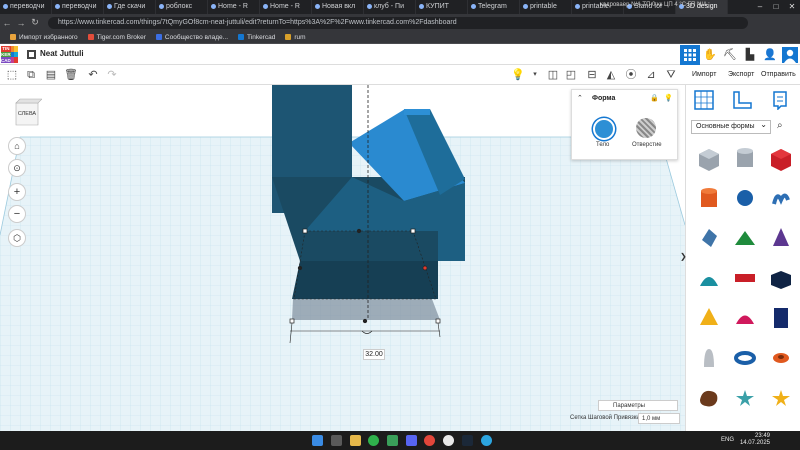  I want to click on spotify-icon, so click(373, 440).